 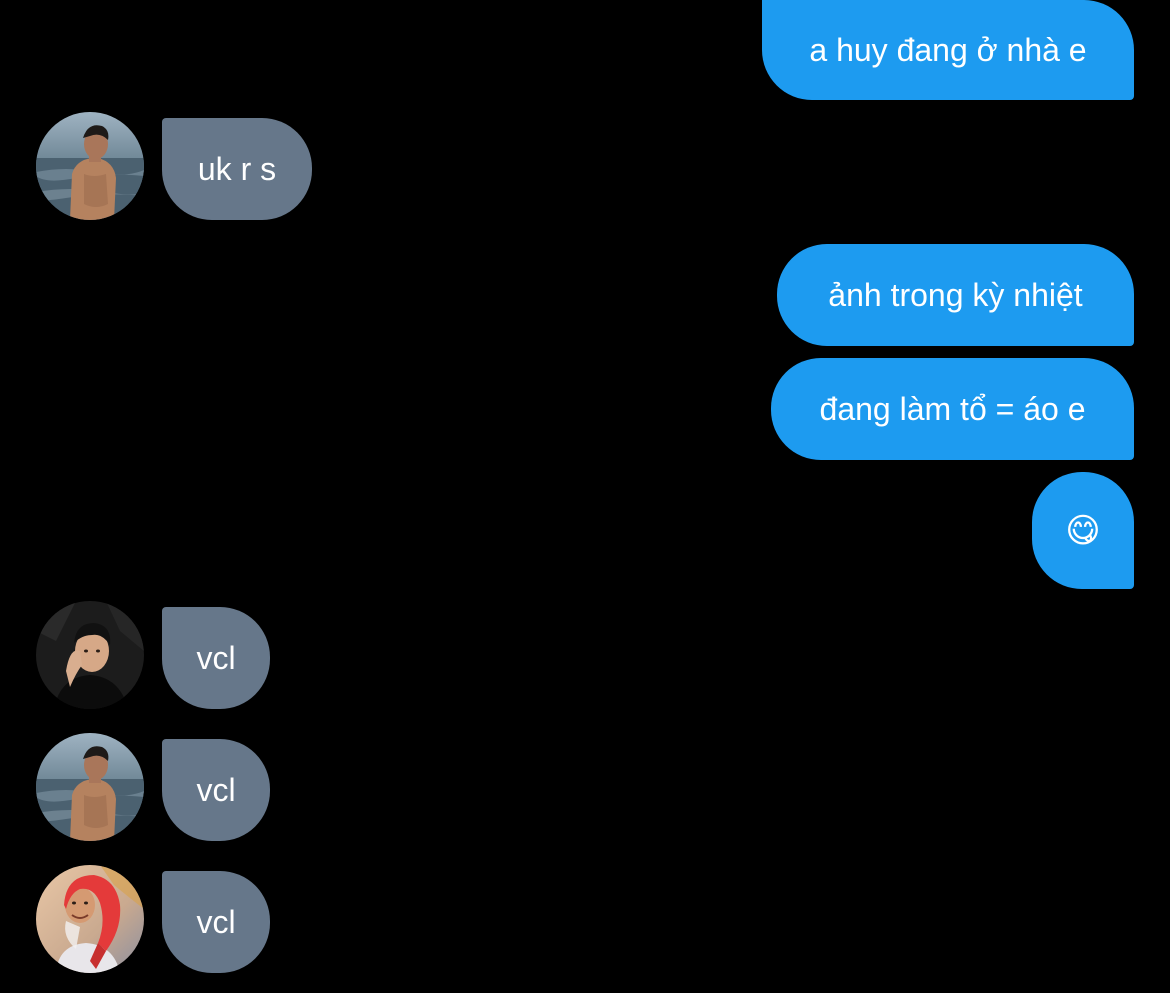 I want to click on outgoing-message-bubble: ảnh trong kỳ nhiệt, so click(x=955, y=295).